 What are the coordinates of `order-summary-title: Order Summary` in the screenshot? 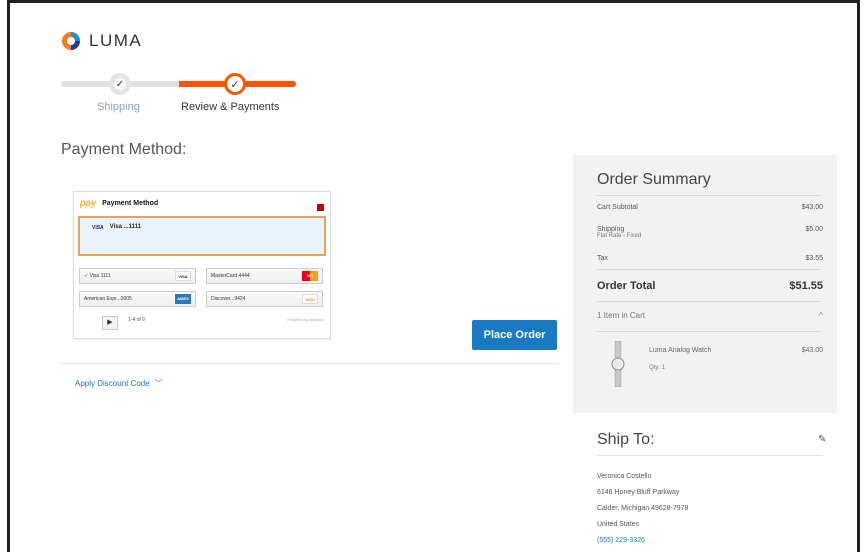 It's located at (654, 179).